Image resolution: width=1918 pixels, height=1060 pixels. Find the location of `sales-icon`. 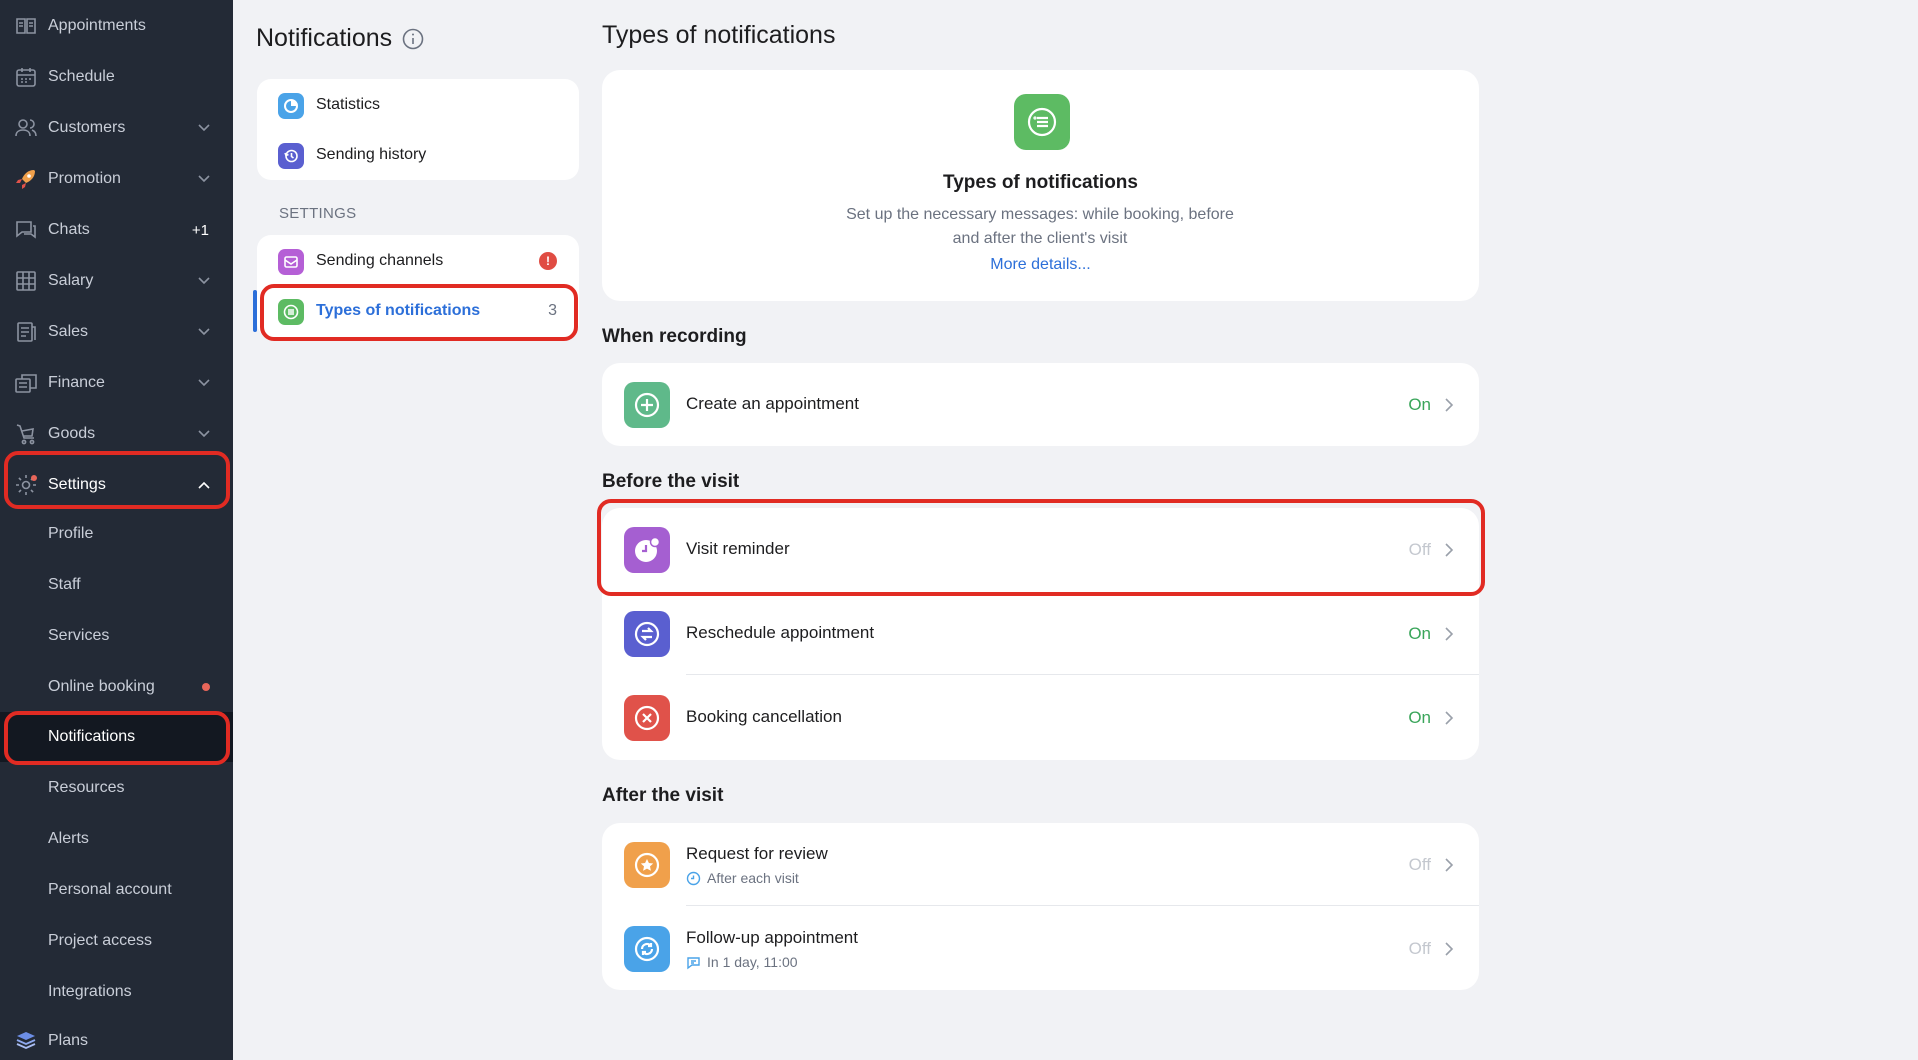

sales-icon is located at coordinates (26, 332).